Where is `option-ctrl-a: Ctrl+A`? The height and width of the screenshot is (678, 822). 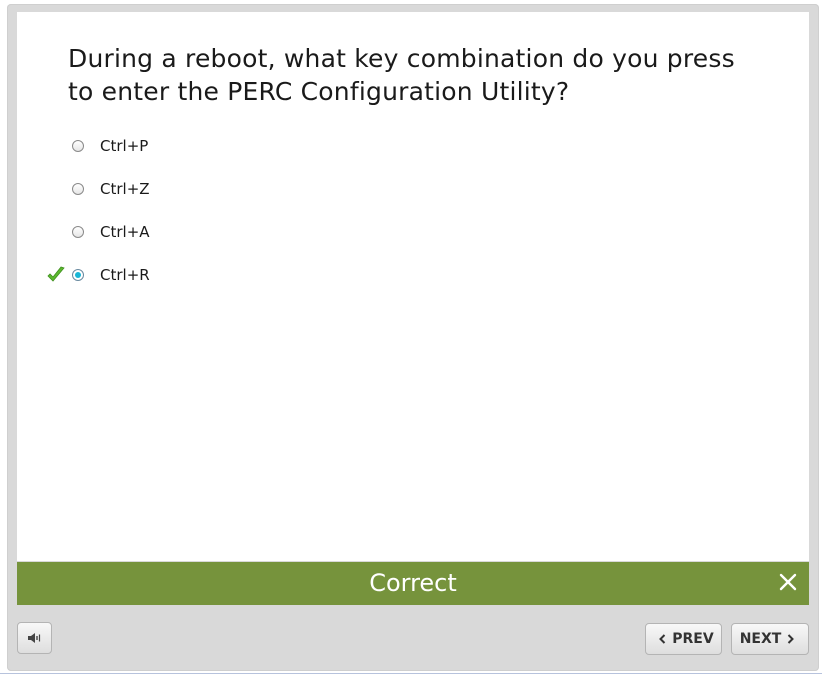
option-ctrl-a: Ctrl+A is located at coordinates (172, 232).